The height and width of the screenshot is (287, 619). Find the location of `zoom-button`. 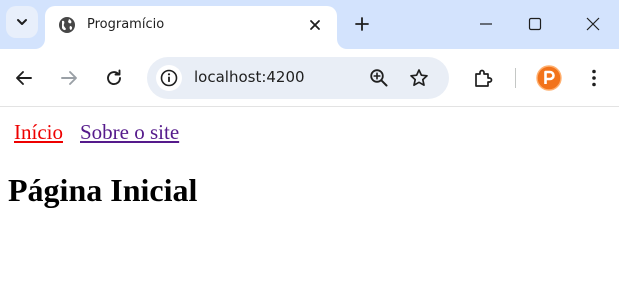

zoom-button is located at coordinates (379, 78).